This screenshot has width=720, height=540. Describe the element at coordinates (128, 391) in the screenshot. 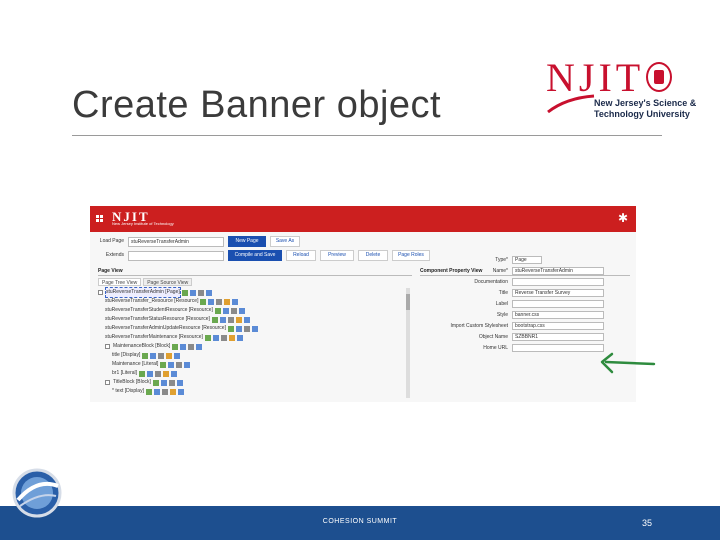

I see `tree-node-label: * text [Display]` at that location.